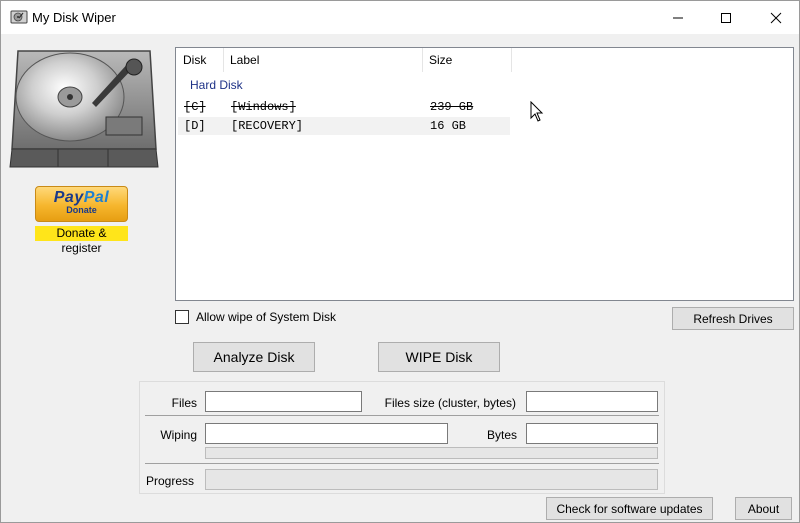  I want to click on disk-cell: [C], so click(195, 107).